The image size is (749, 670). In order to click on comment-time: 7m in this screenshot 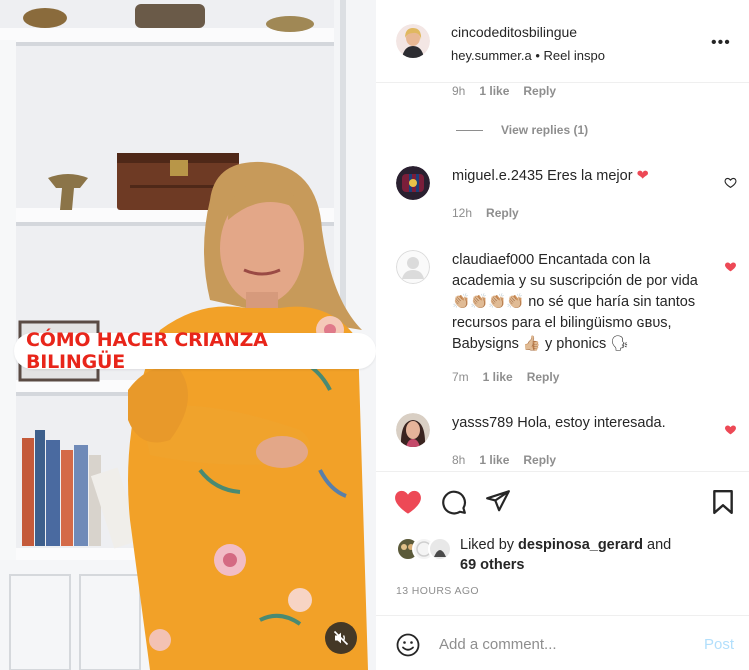, I will do `click(460, 377)`.